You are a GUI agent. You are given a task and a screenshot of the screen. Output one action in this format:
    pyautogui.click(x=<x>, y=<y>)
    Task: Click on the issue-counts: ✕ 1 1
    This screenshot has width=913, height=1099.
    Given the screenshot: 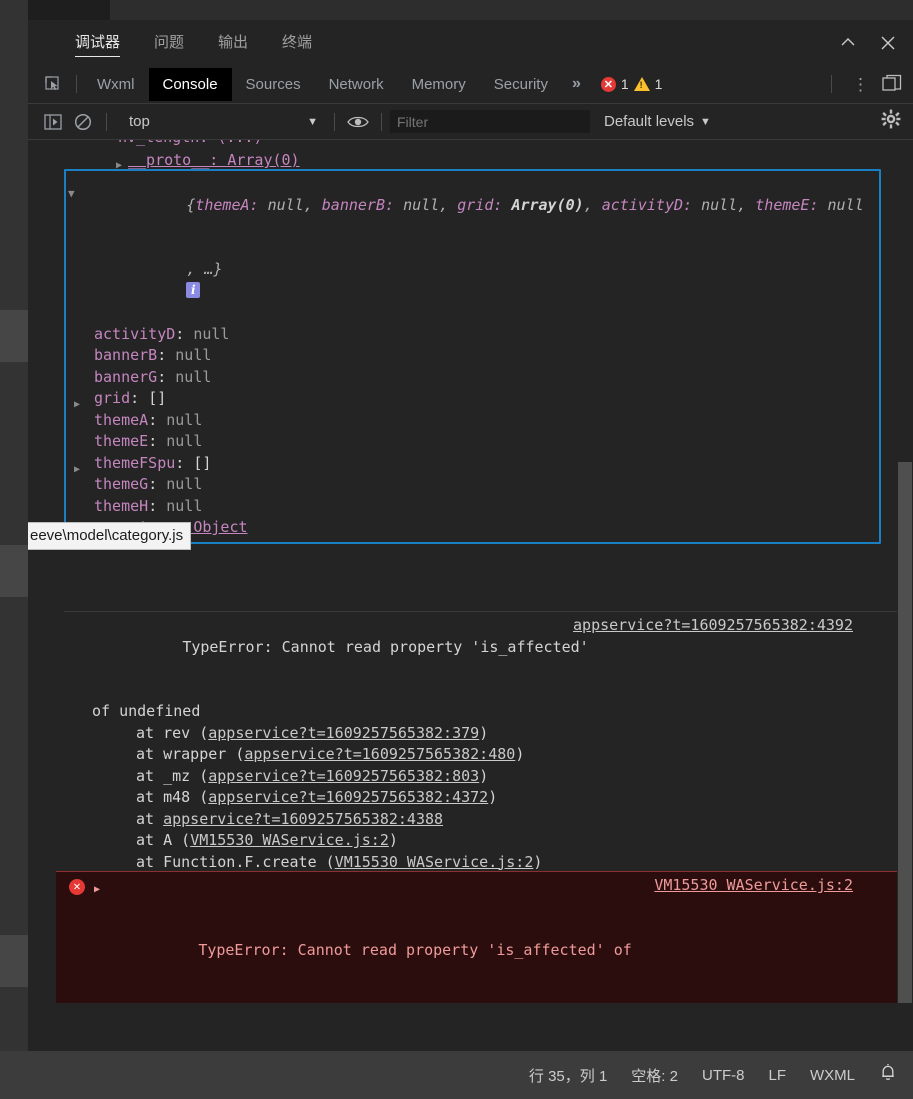 What is the action you would take?
    pyautogui.click(x=631, y=84)
    